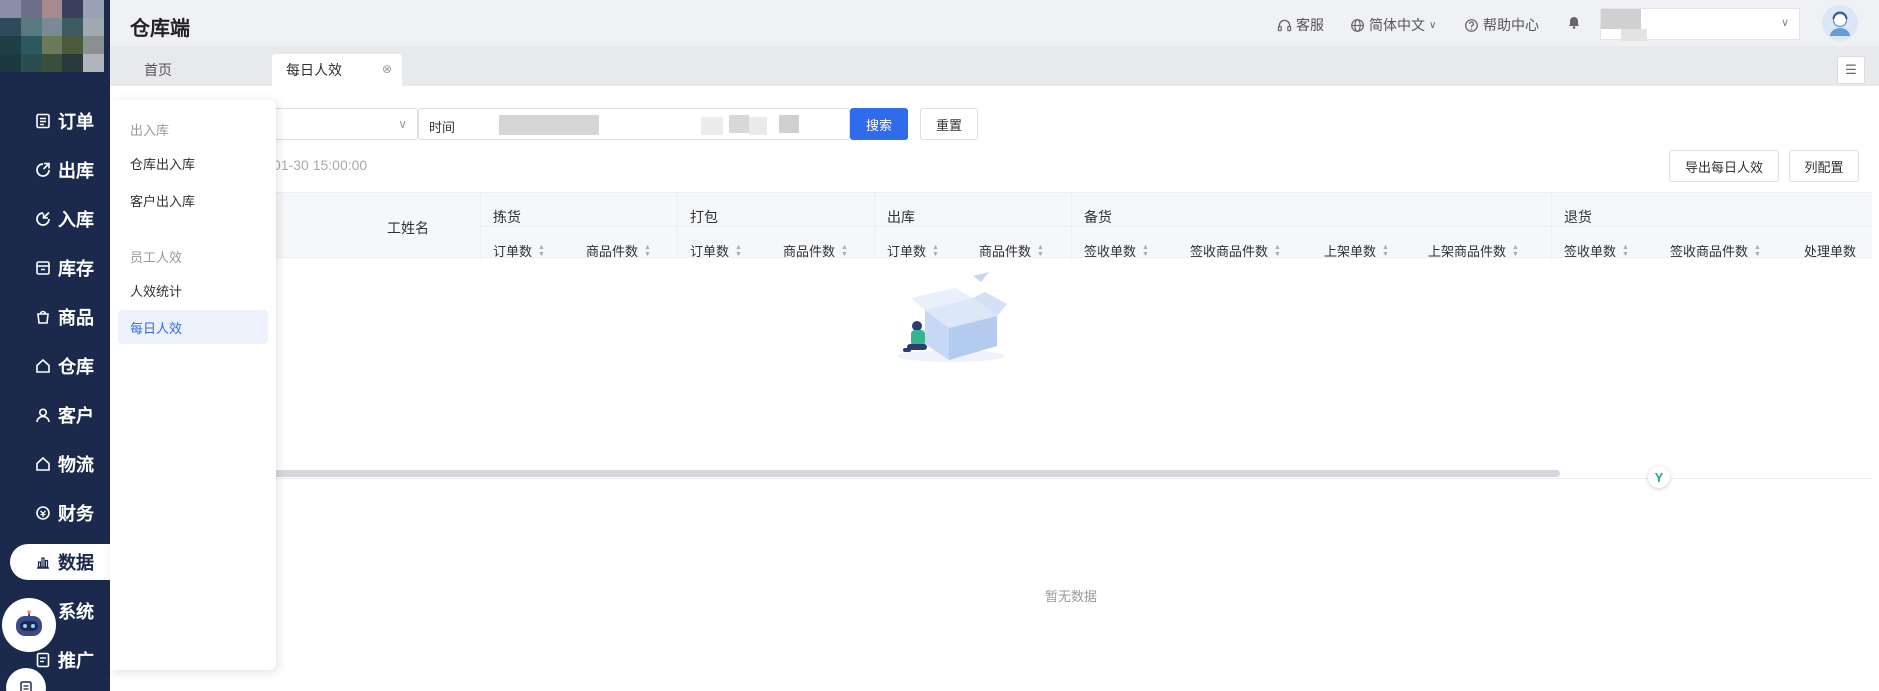  I want to click on home-icon, so click(43, 366).